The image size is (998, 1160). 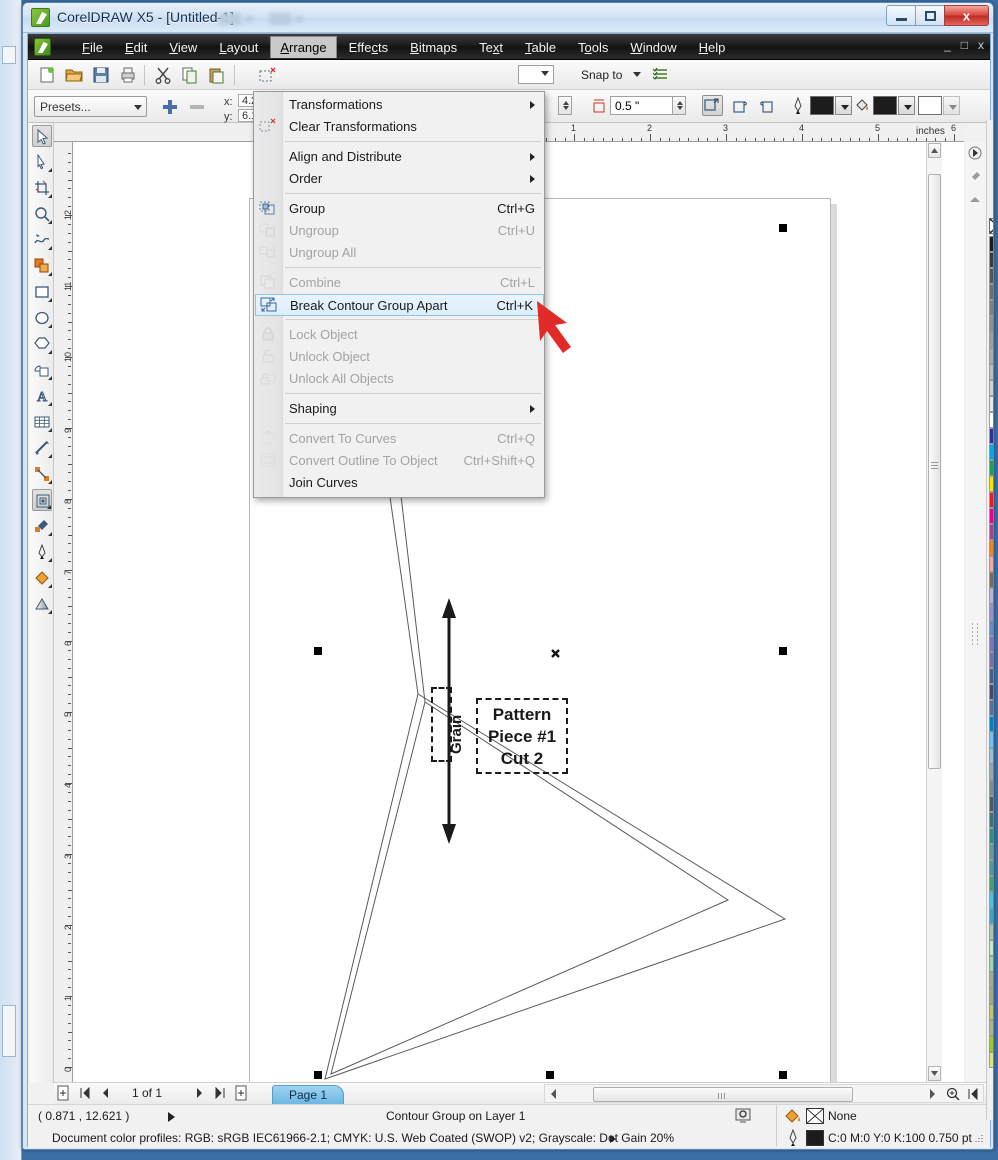 What do you see at coordinates (712, 105) in the screenshot?
I see `scale-outline-button` at bounding box center [712, 105].